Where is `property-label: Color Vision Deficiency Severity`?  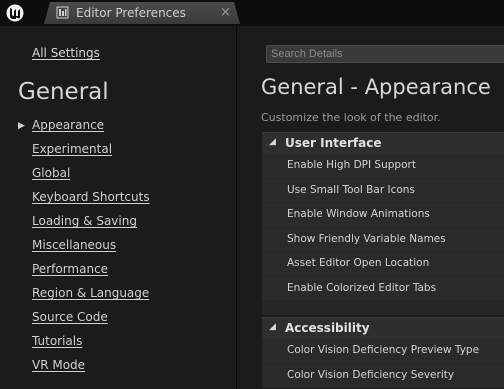
property-label: Color Vision Deficiency Severity is located at coordinates (371, 374).